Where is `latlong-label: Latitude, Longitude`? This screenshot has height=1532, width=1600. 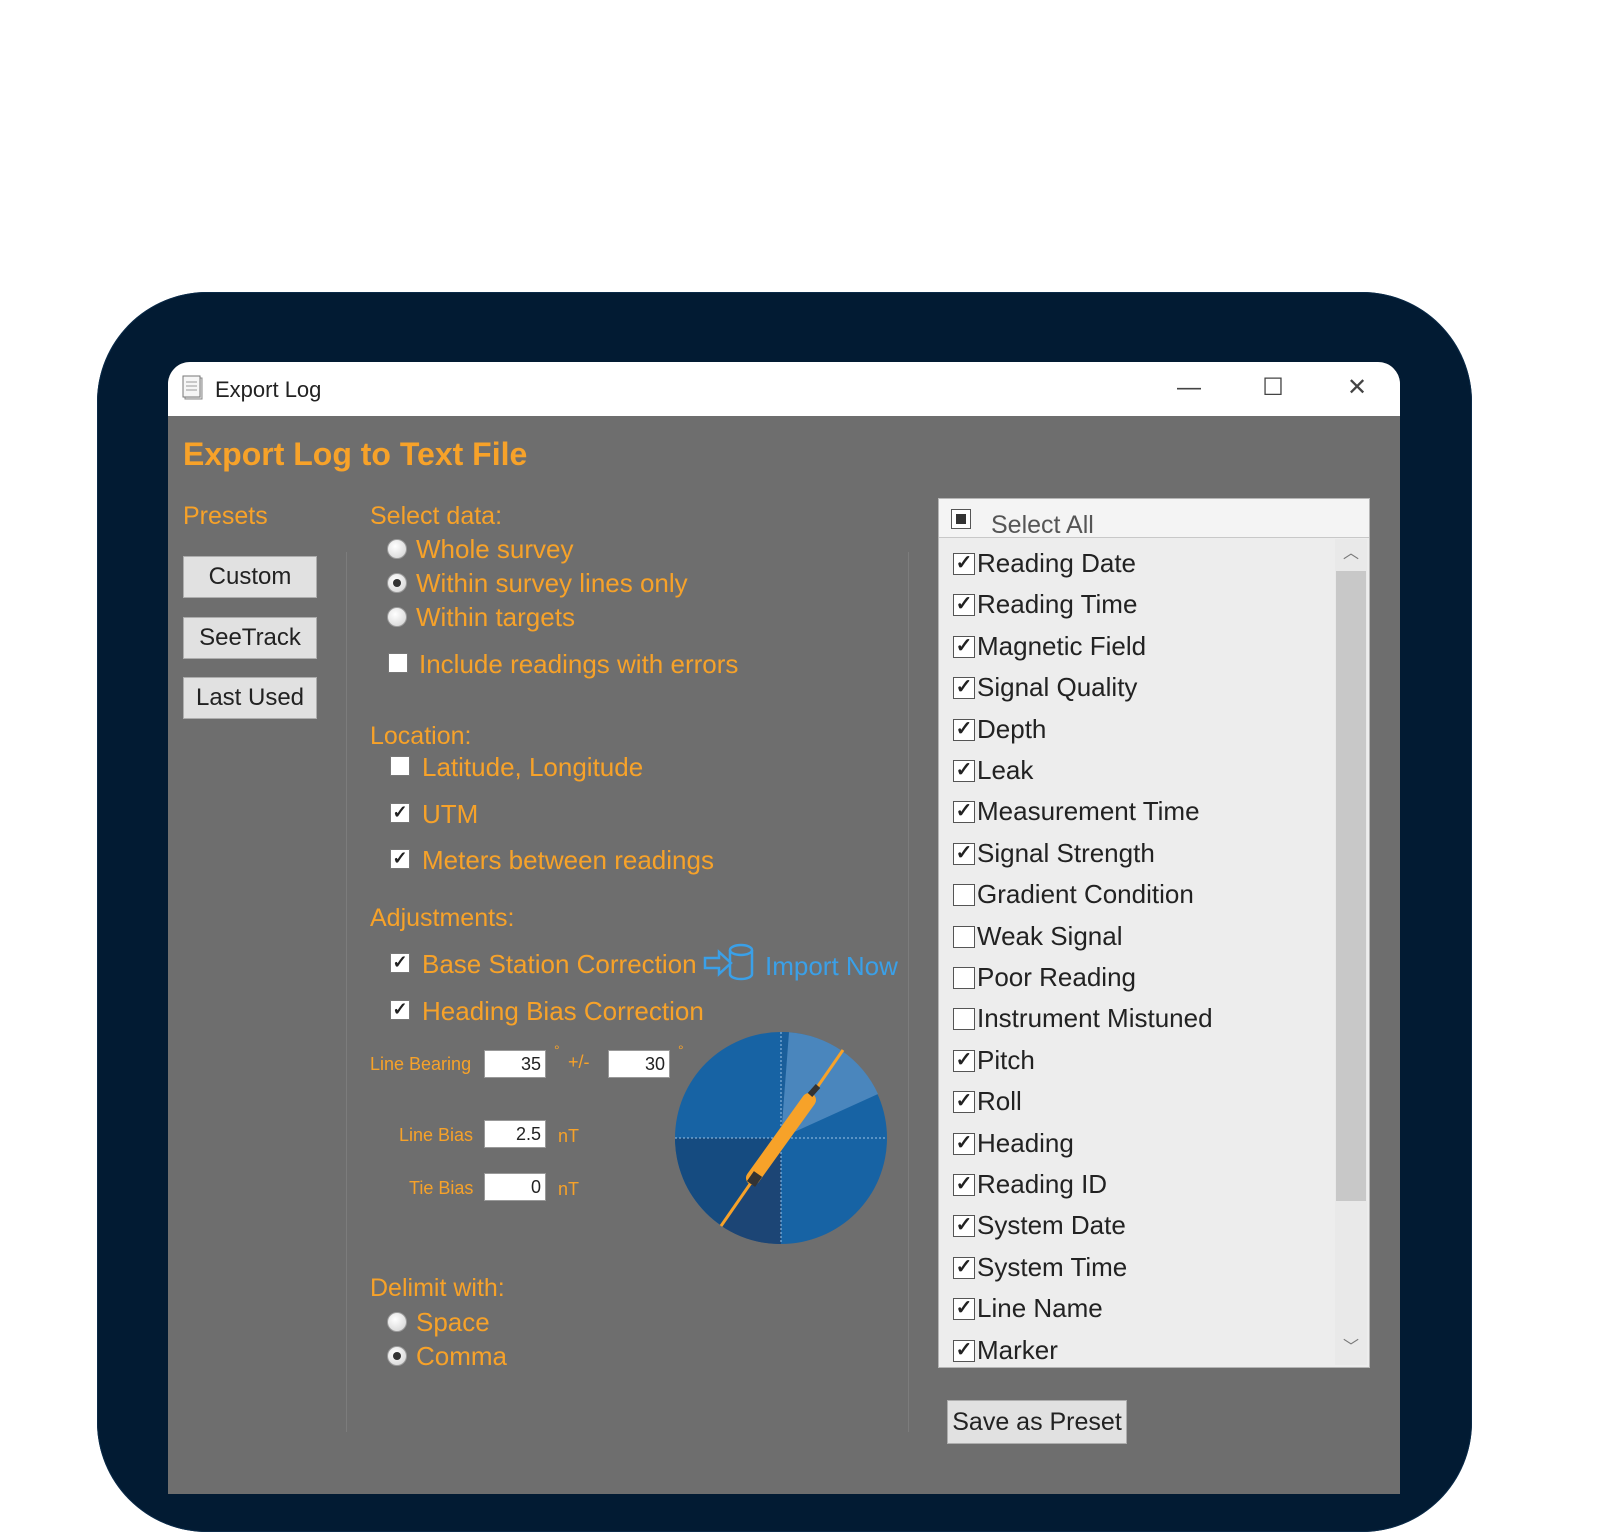 latlong-label: Latitude, Longitude is located at coordinates (533, 767).